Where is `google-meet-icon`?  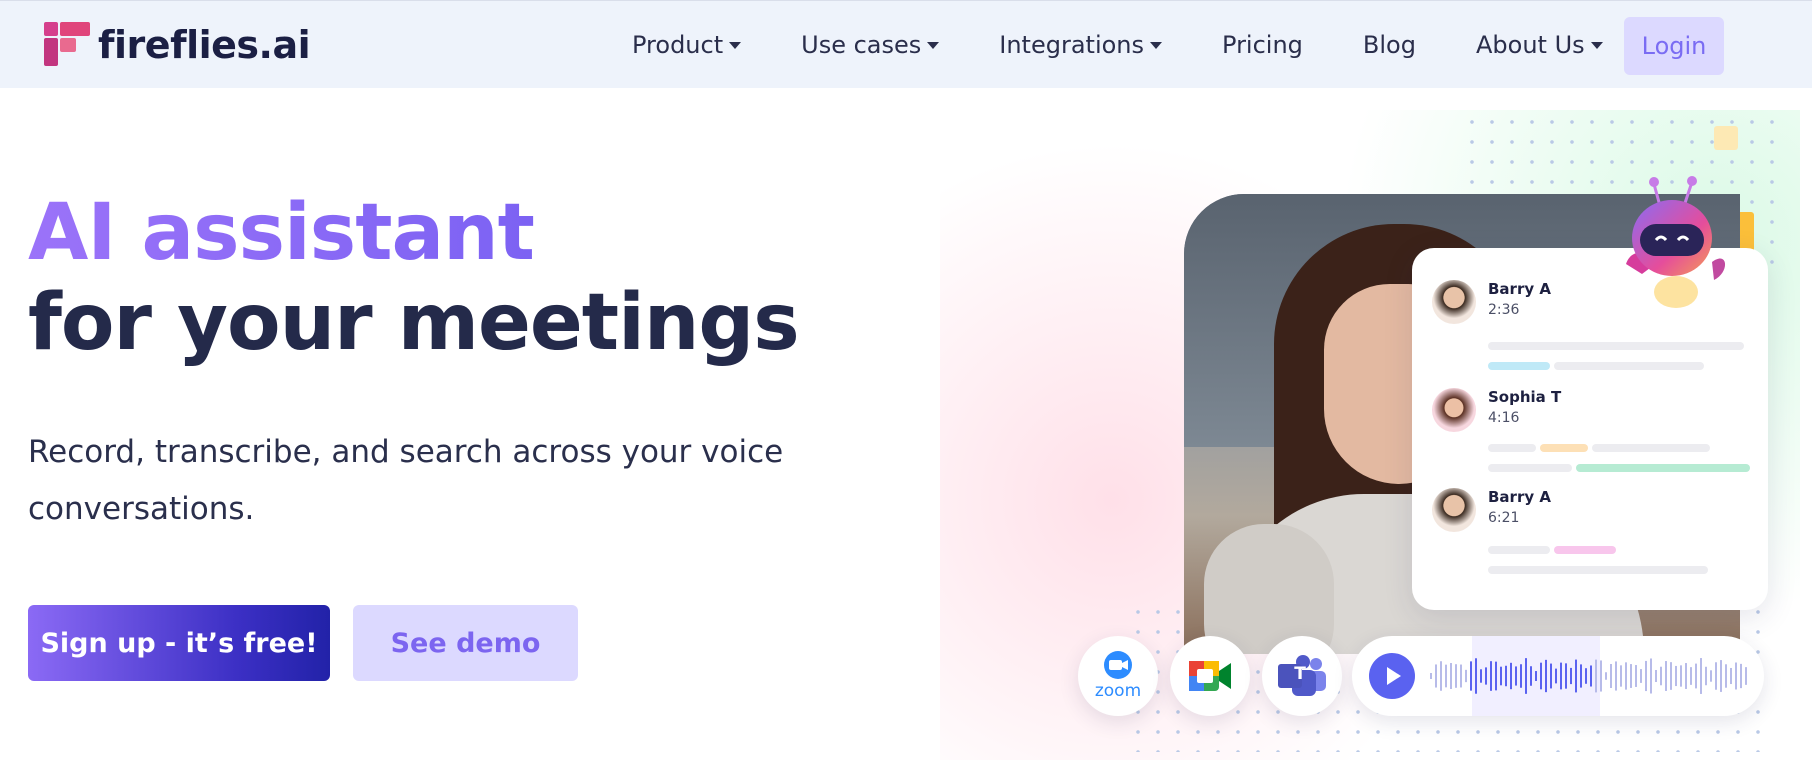 google-meet-icon is located at coordinates (1210, 676).